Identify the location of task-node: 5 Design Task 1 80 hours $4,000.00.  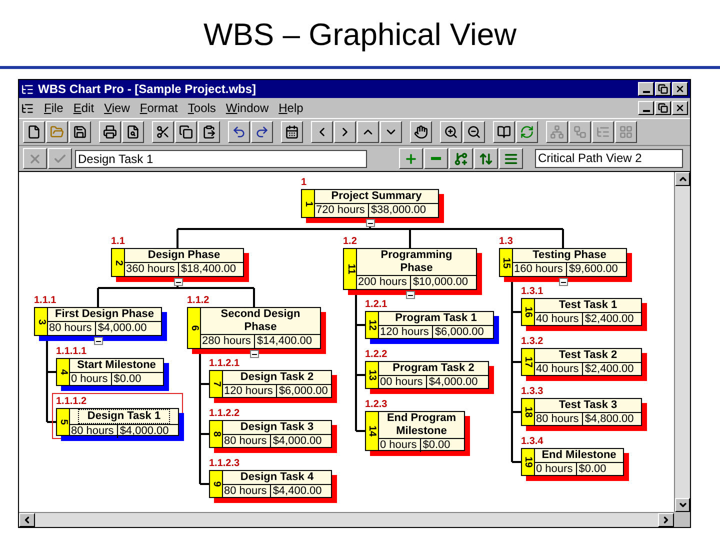
(117, 422).